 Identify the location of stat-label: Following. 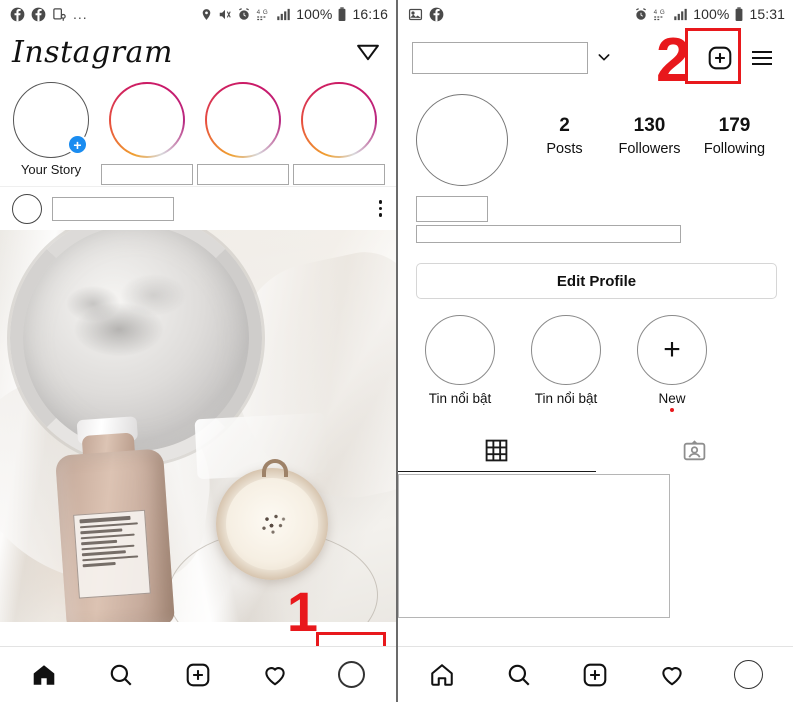
(734, 148).